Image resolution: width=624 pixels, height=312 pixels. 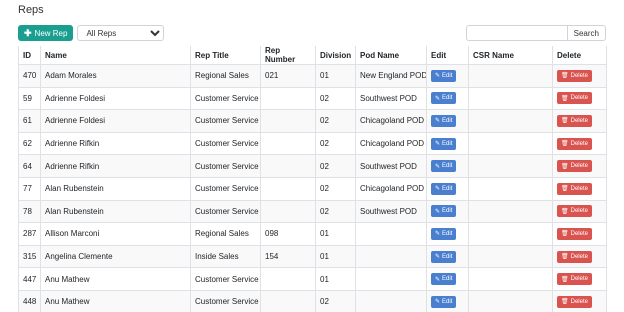 I want to click on cell-name: Allison Marconi, so click(x=115, y=234).